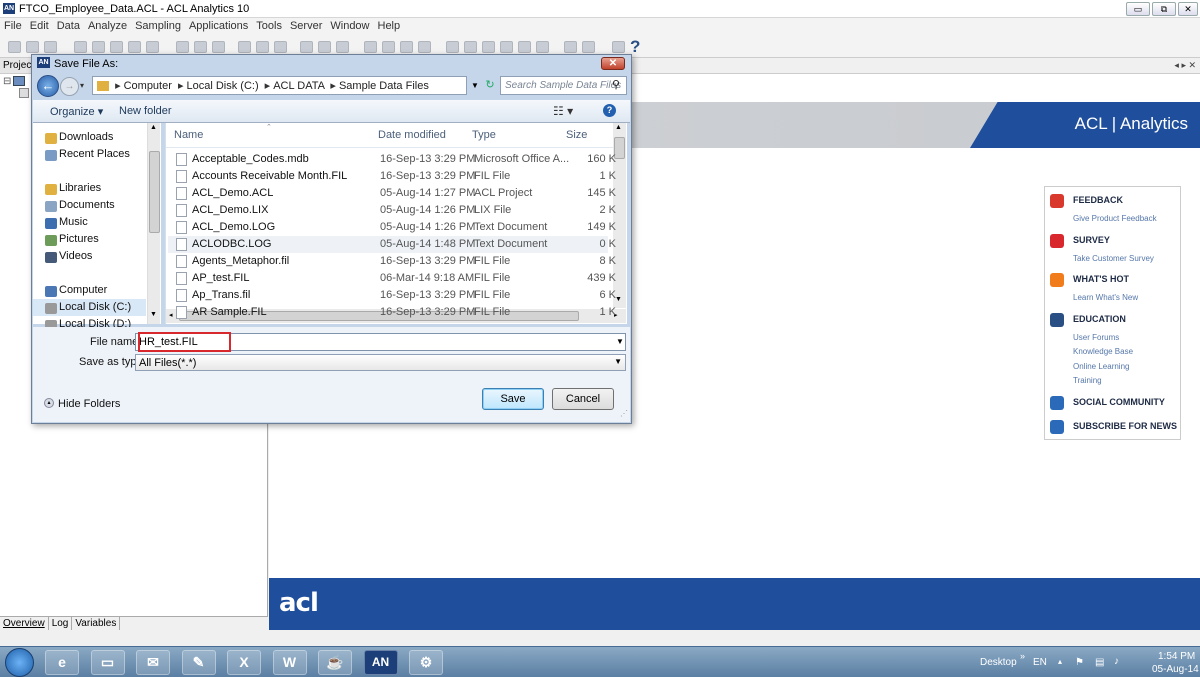  Describe the element at coordinates (1087, 380) in the screenshot. I see `news-link: Training` at that location.